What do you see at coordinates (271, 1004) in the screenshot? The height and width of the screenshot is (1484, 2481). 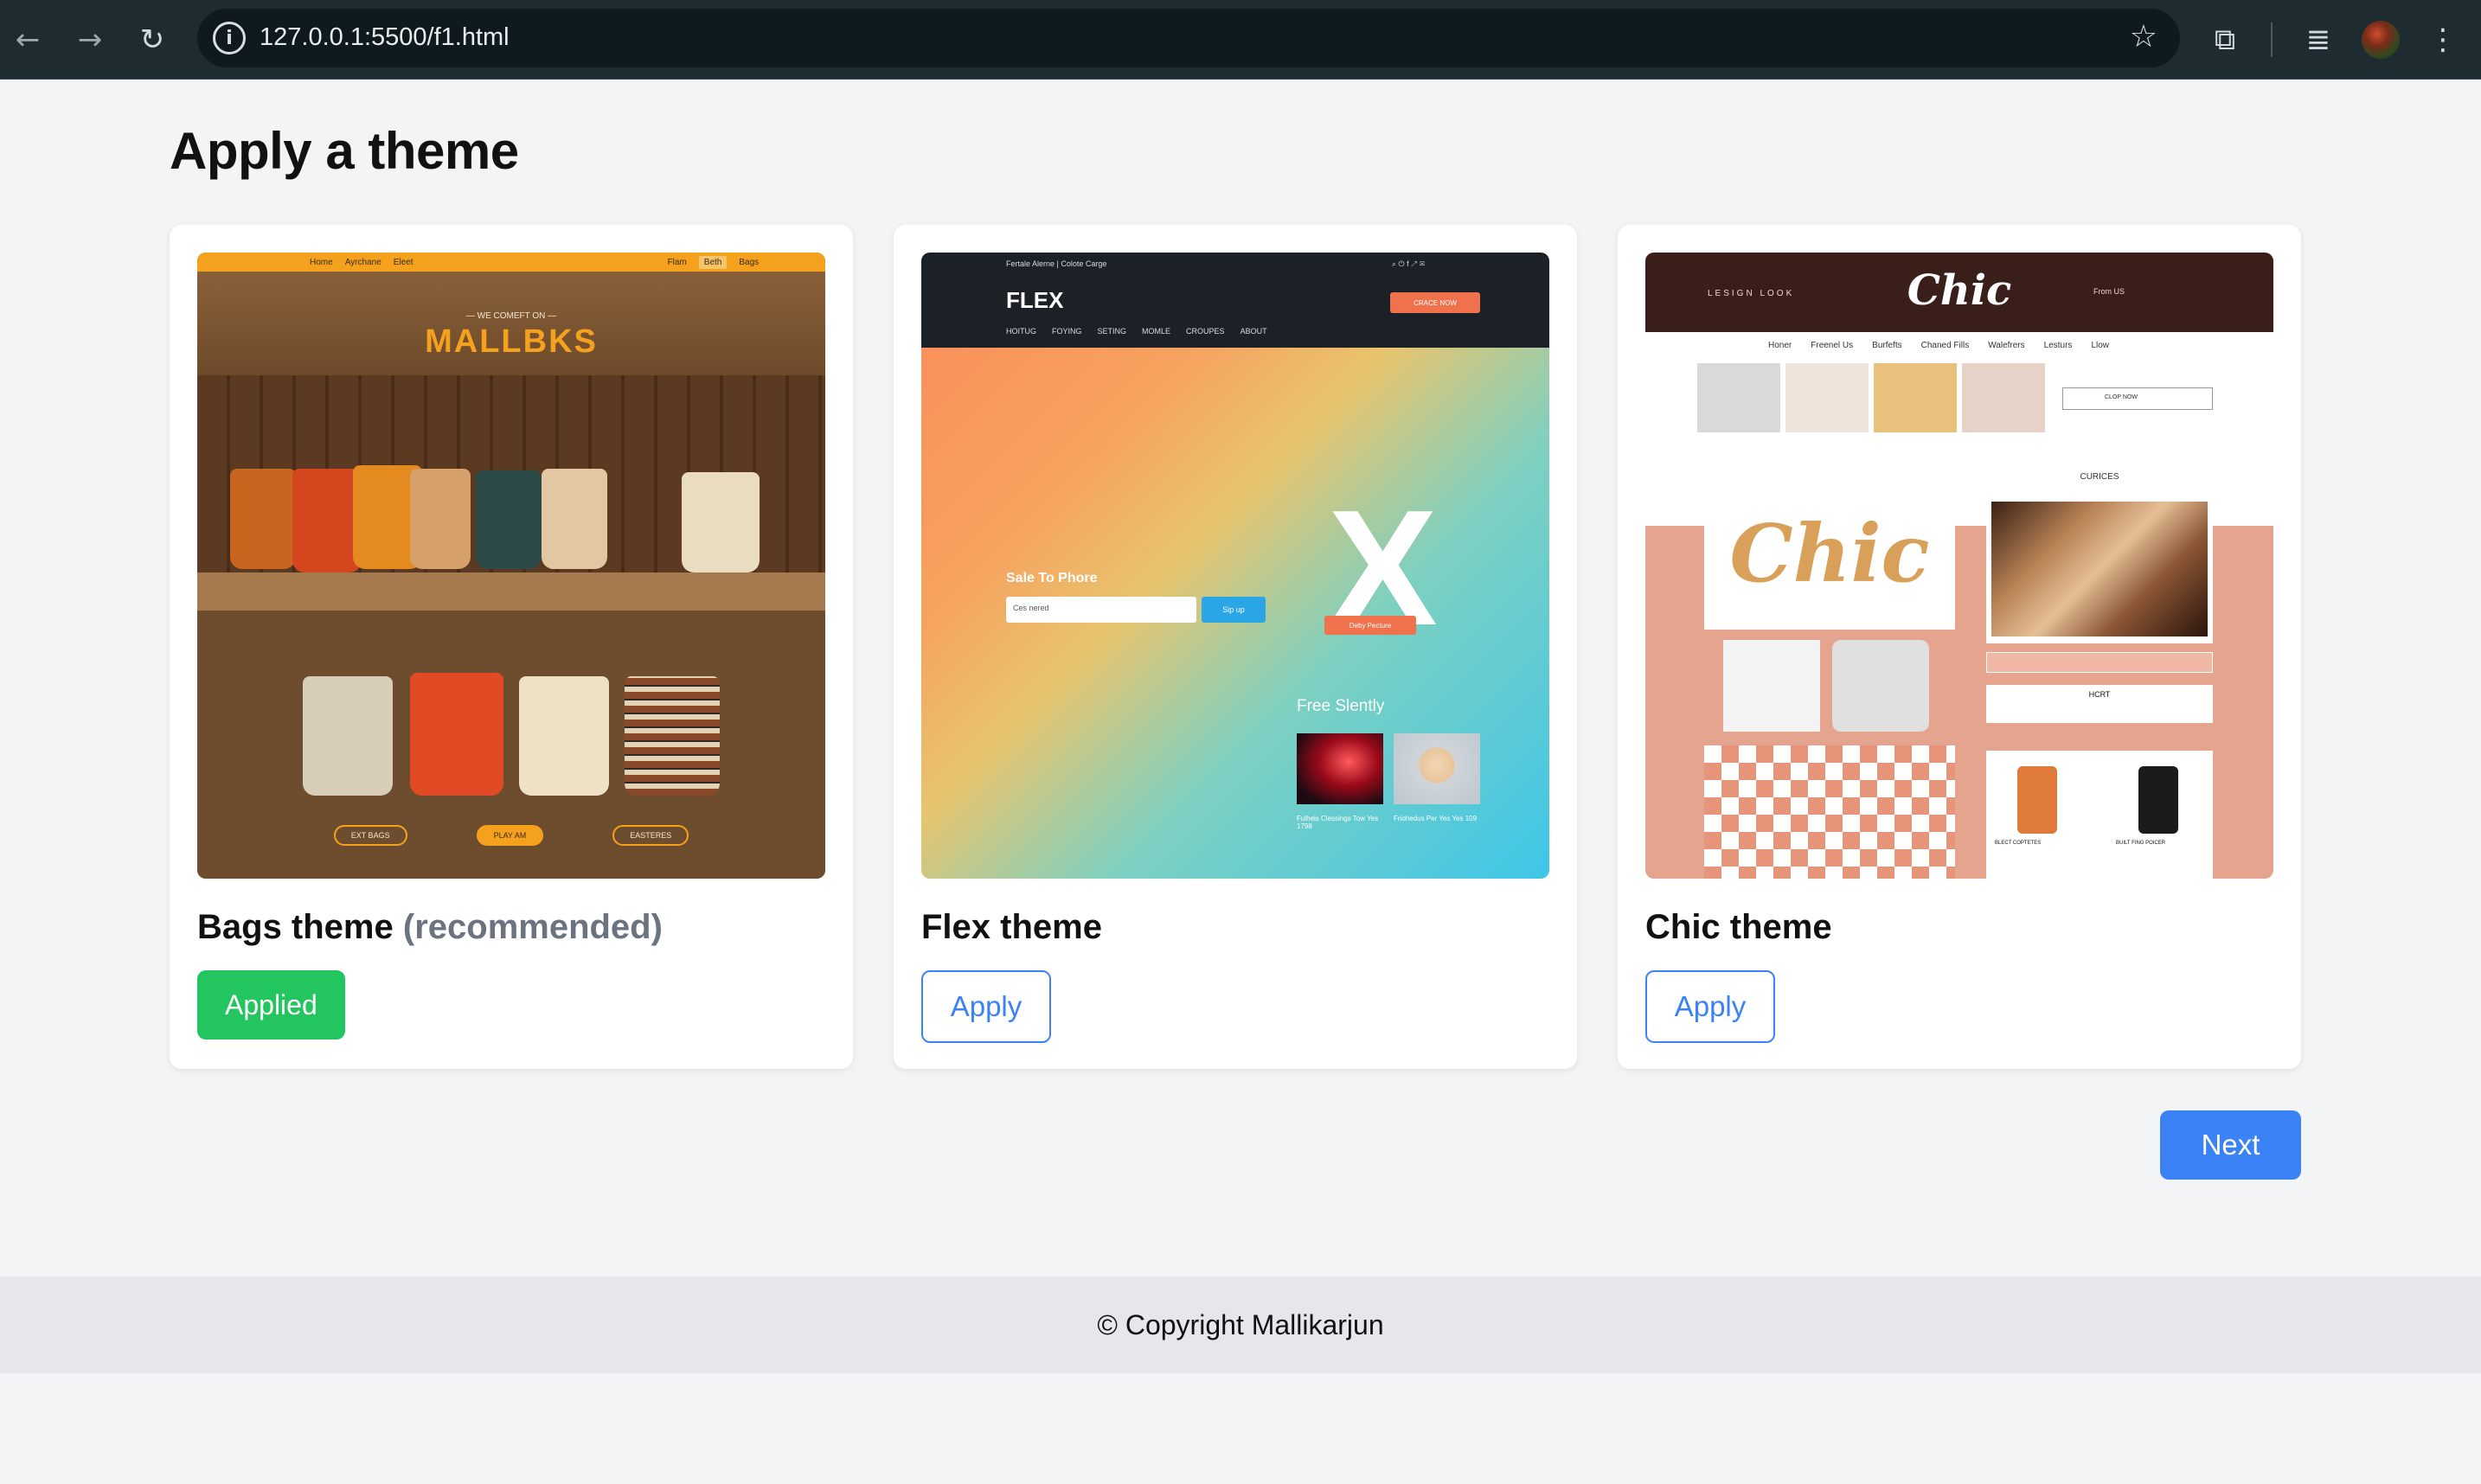 I see `applied-button: Applied` at bounding box center [271, 1004].